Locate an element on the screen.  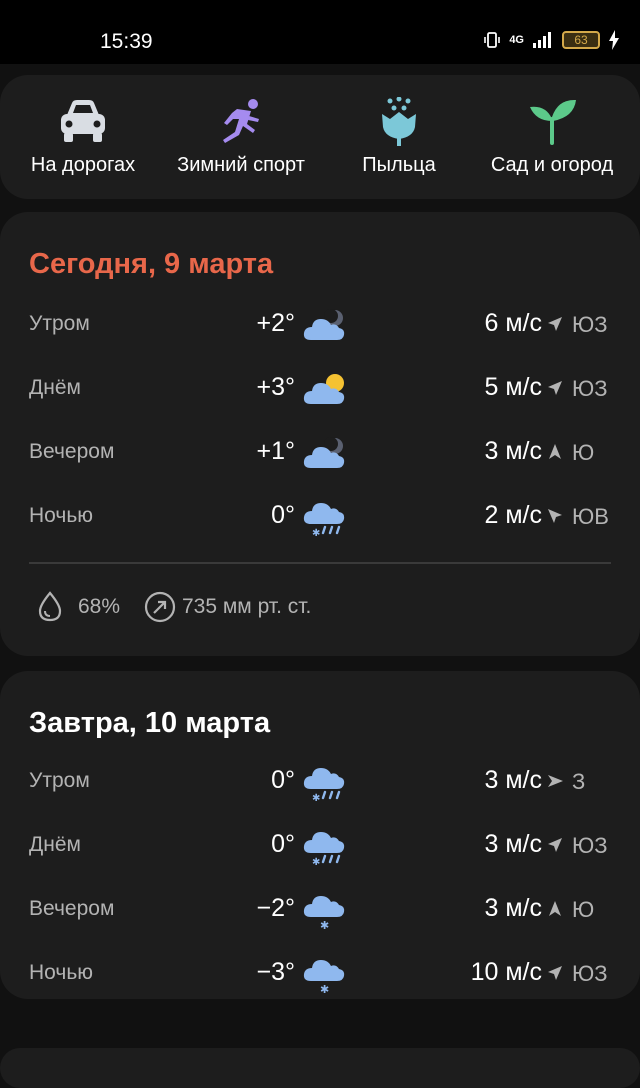
vibrate-icon is located at coordinates (492, 40).